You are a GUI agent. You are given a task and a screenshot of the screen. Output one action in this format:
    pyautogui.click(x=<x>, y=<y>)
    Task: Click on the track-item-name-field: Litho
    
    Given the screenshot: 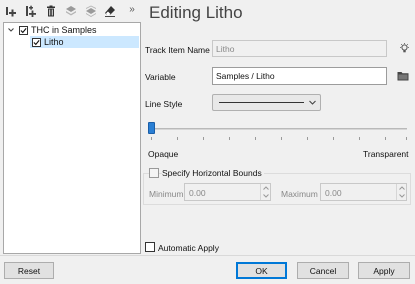 What is the action you would take?
    pyautogui.click(x=299, y=48)
    